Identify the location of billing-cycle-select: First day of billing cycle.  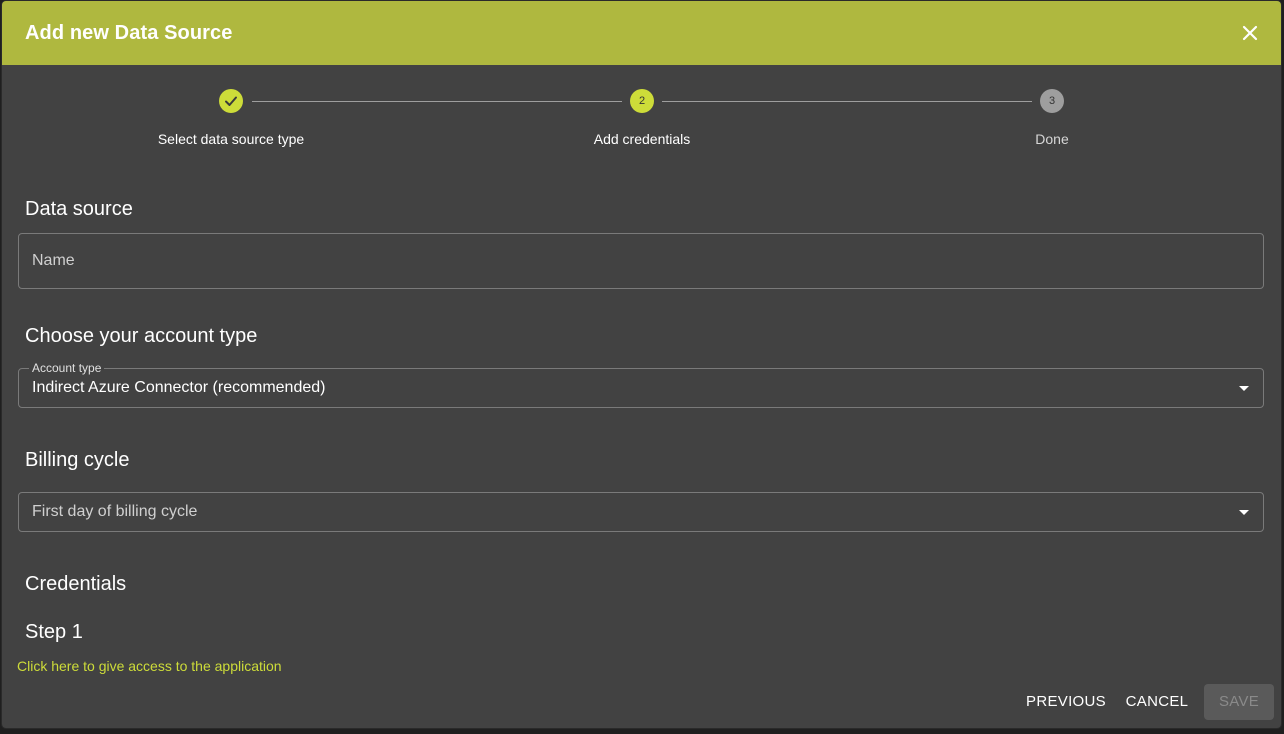
(641, 512).